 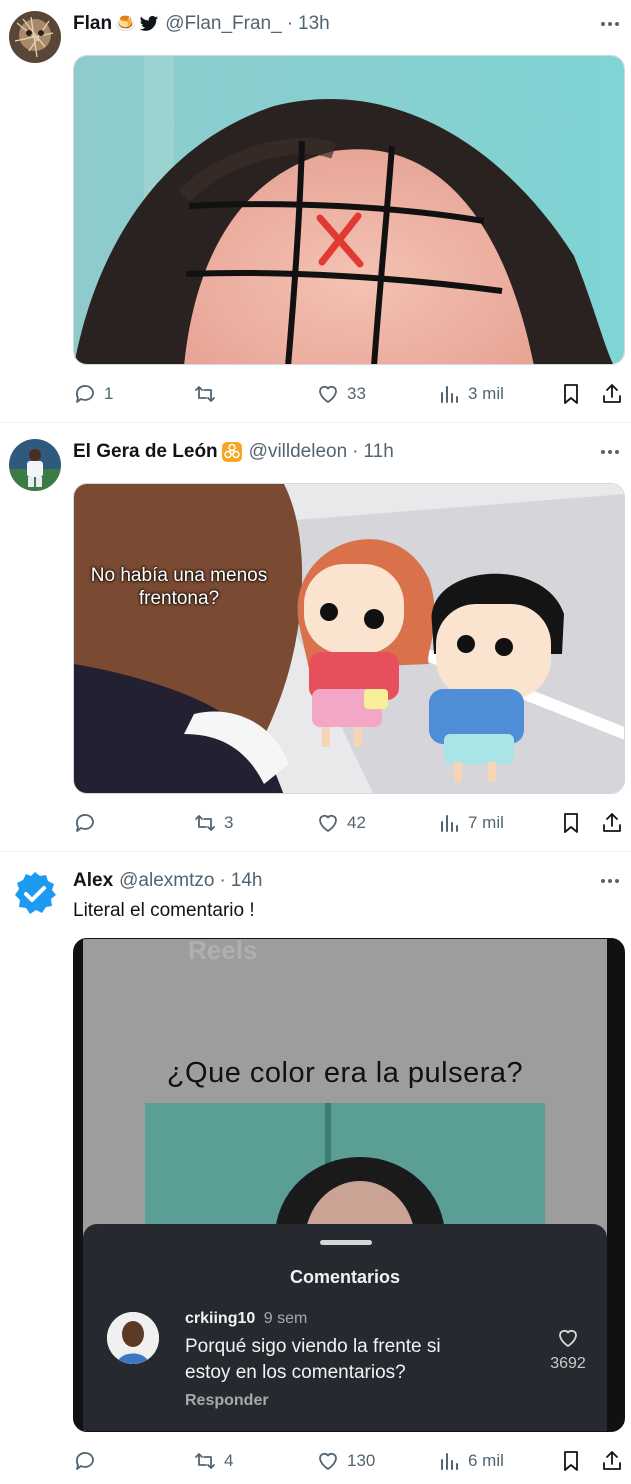 What do you see at coordinates (285, 1318) in the screenshot?
I see `comment-age: 9 sem` at bounding box center [285, 1318].